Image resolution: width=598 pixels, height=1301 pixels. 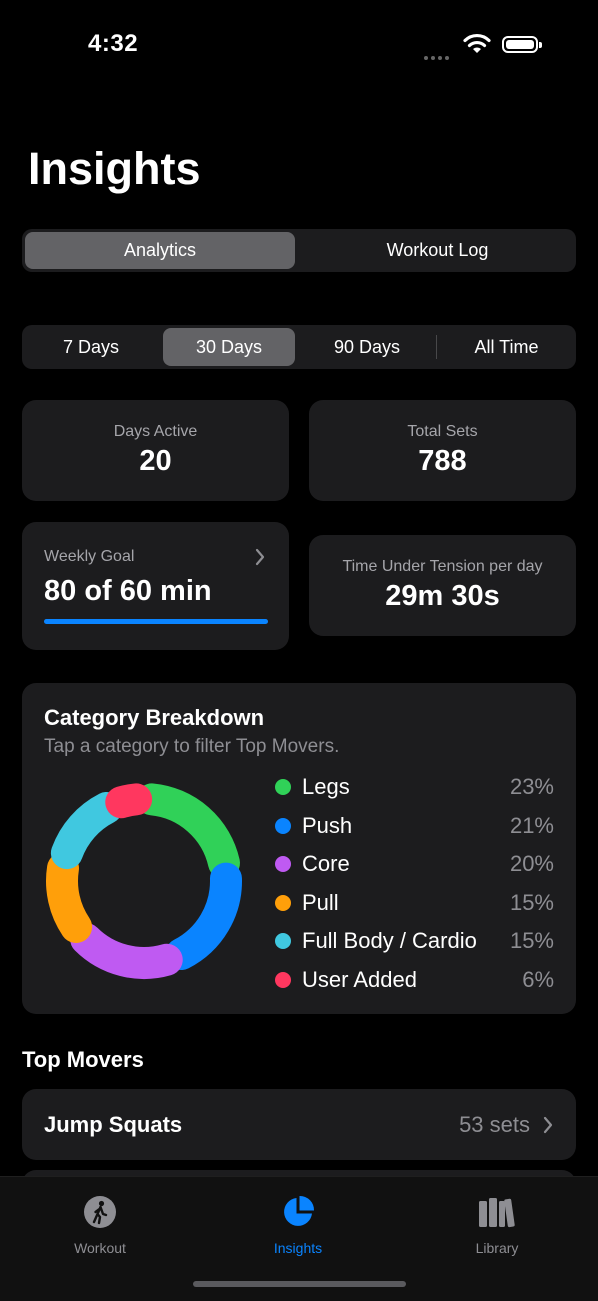 What do you see at coordinates (436, 347) in the screenshot?
I see `range-divider` at bounding box center [436, 347].